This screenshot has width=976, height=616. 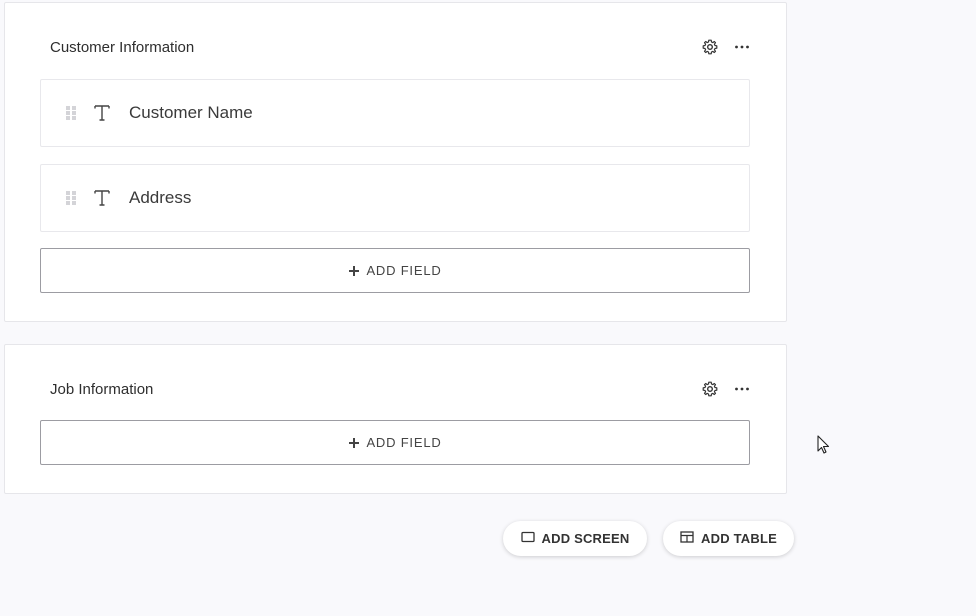 What do you see at coordinates (395, 113) in the screenshot?
I see `field-row-customer-name: Customer Name` at bounding box center [395, 113].